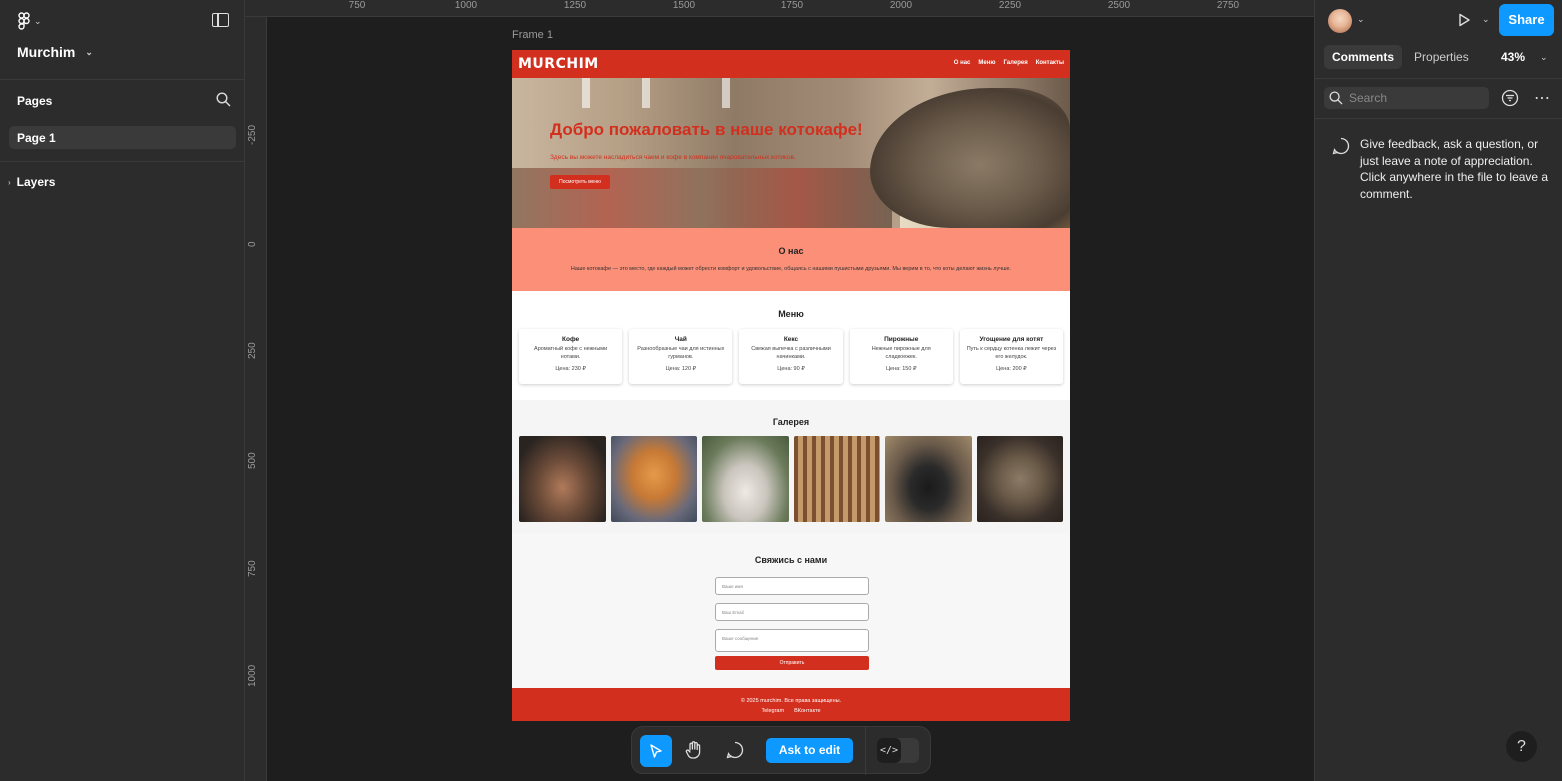 The width and height of the screenshot is (1562, 781). I want to click on menu-card-price: Цена: 120 ₽, so click(681, 368).